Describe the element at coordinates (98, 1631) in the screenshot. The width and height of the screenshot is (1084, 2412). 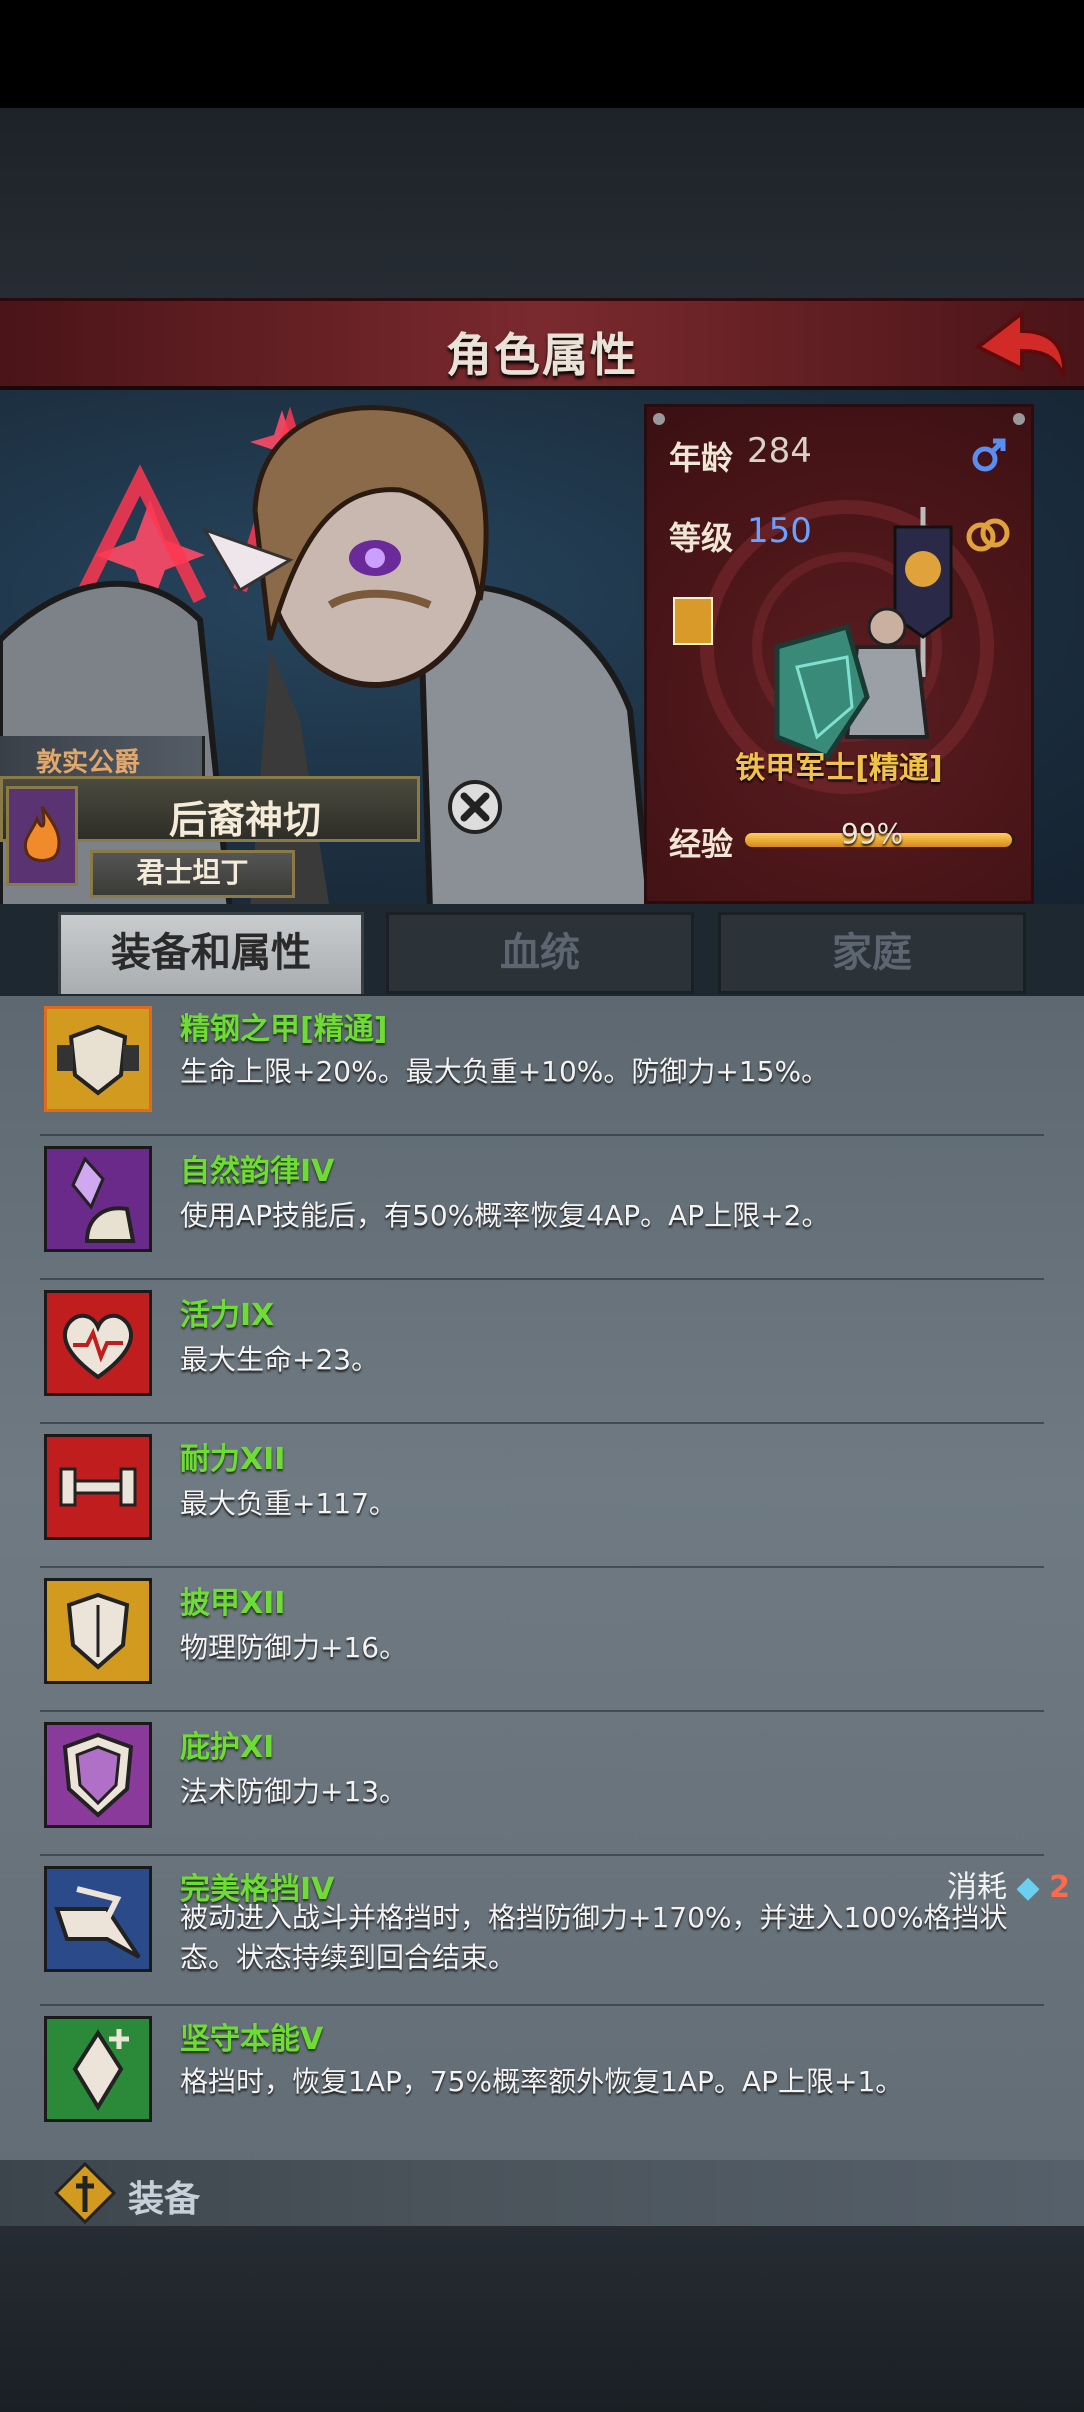
I see `shield-icon` at that location.